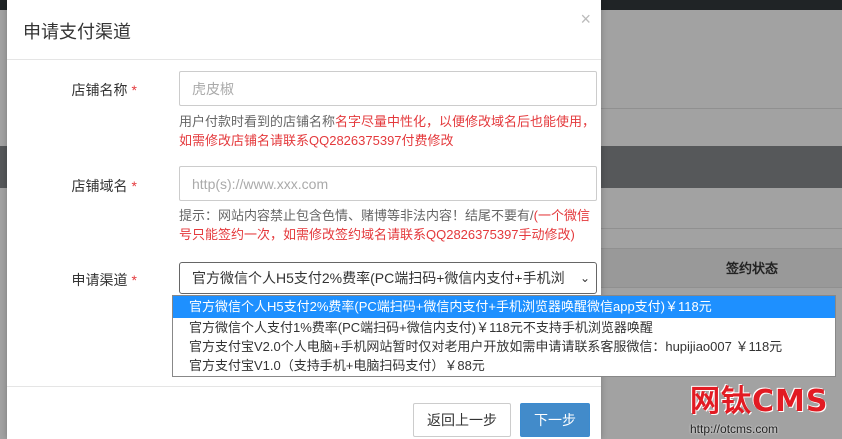  What do you see at coordinates (734, 429) in the screenshot?
I see `watermark-url: http://otcms.com` at bounding box center [734, 429].